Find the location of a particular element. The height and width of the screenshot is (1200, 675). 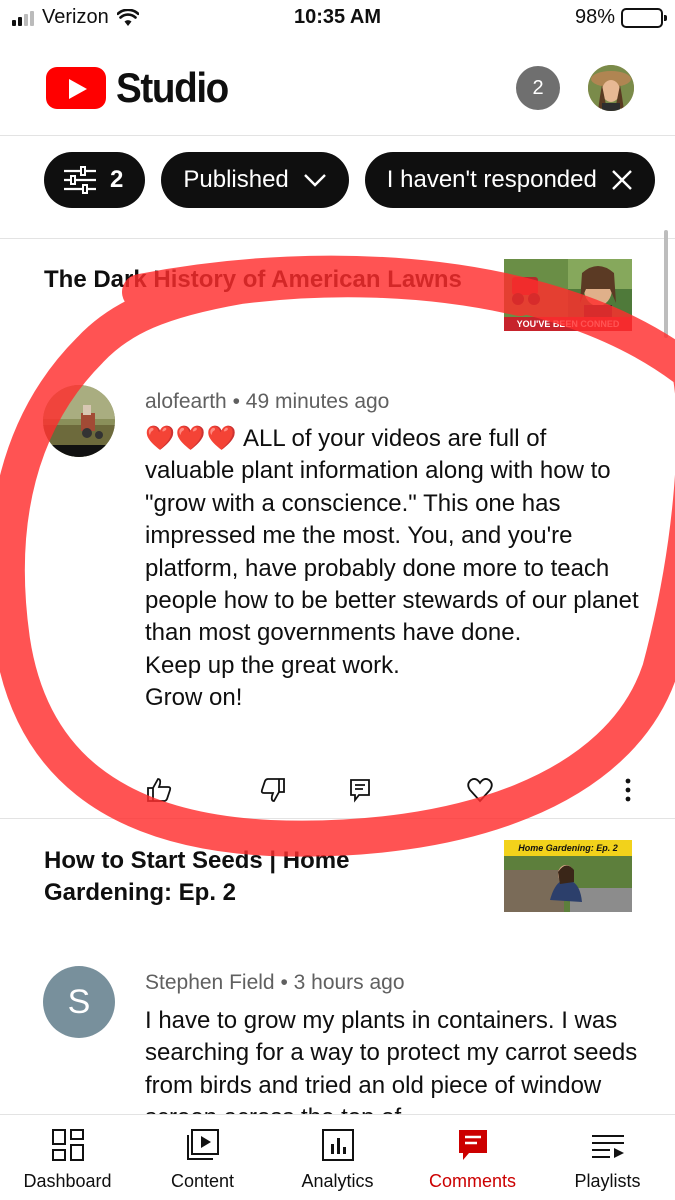

comment-time: 3 hours ago is located at coordinates (349, 982).